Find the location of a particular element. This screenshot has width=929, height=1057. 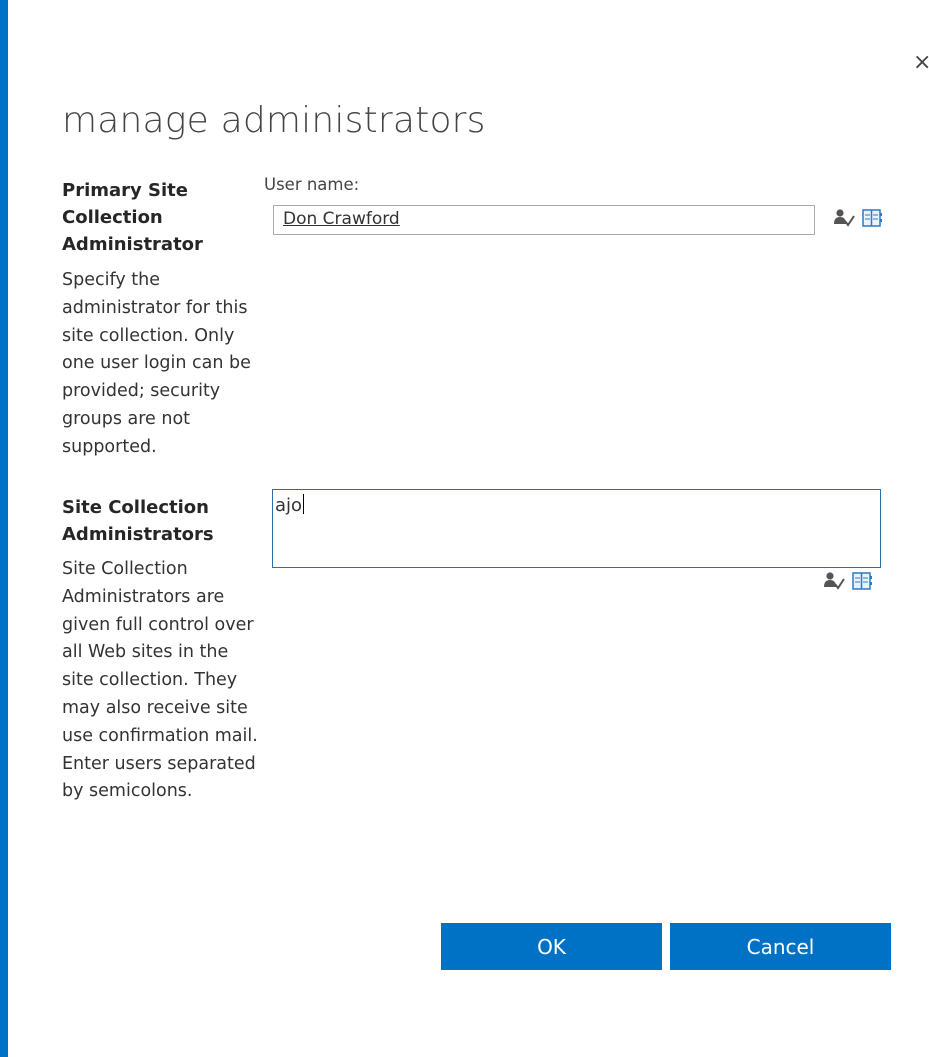

site-admins-people-picker: ajo is located at coordinates (576, 528).